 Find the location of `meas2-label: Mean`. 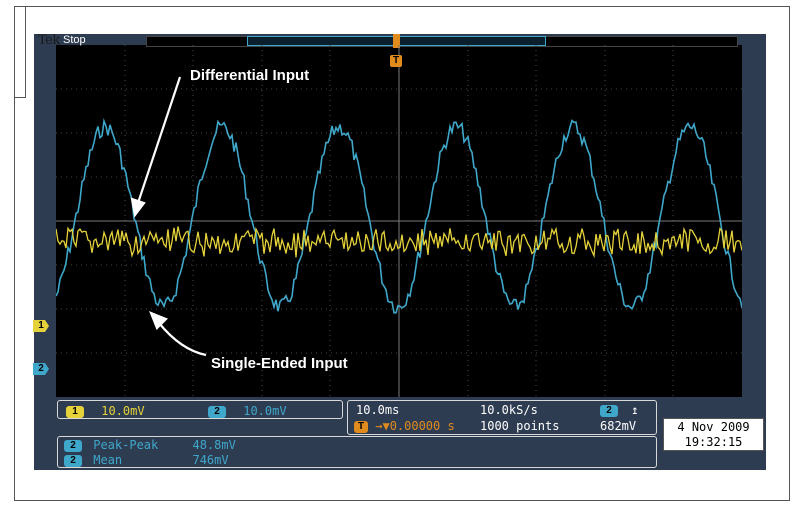

meas2-label: Mean is located at coordinates (108, 460).